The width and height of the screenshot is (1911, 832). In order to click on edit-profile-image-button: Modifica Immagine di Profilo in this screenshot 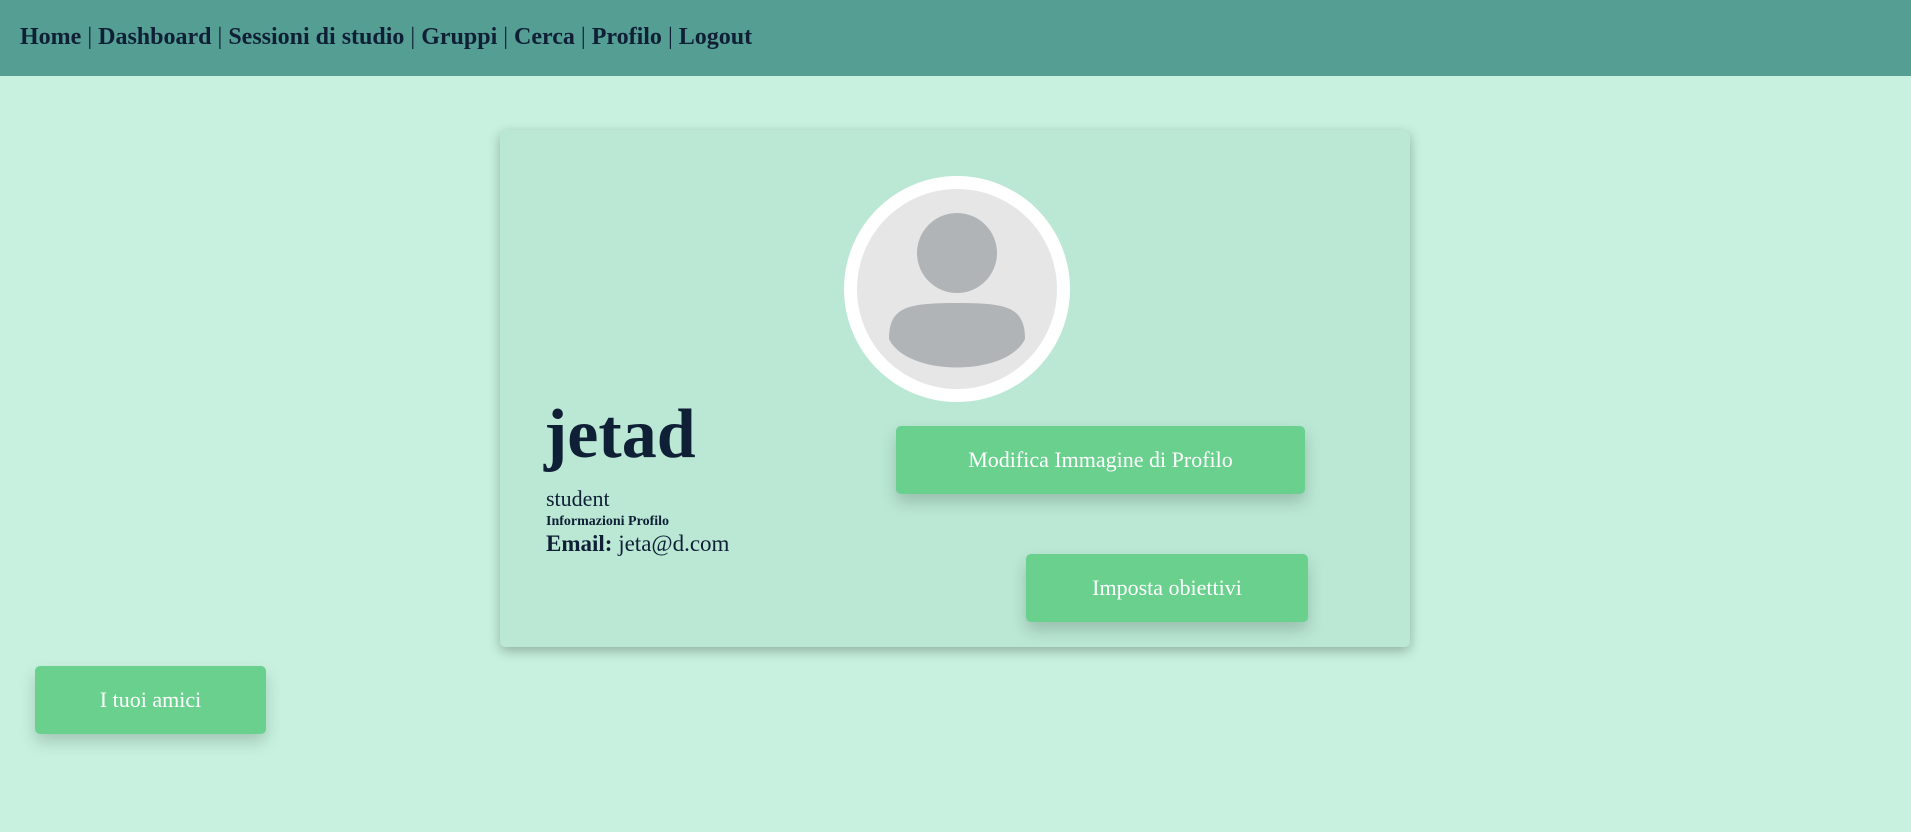, I will do `click(1100, 460)`.